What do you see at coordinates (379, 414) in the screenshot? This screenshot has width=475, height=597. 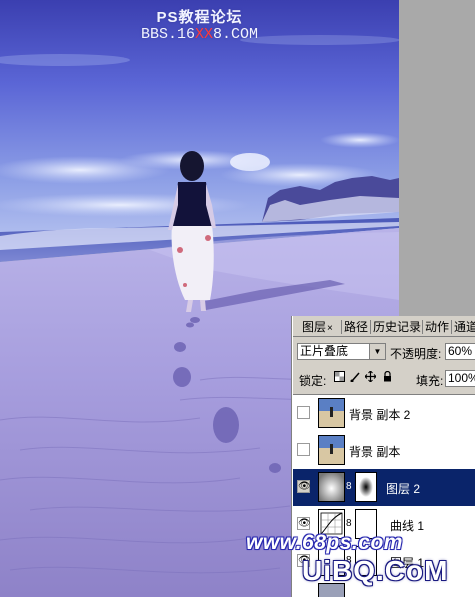 I see `layer-name: 背景 副本 2` at bounding box center [379, 414].